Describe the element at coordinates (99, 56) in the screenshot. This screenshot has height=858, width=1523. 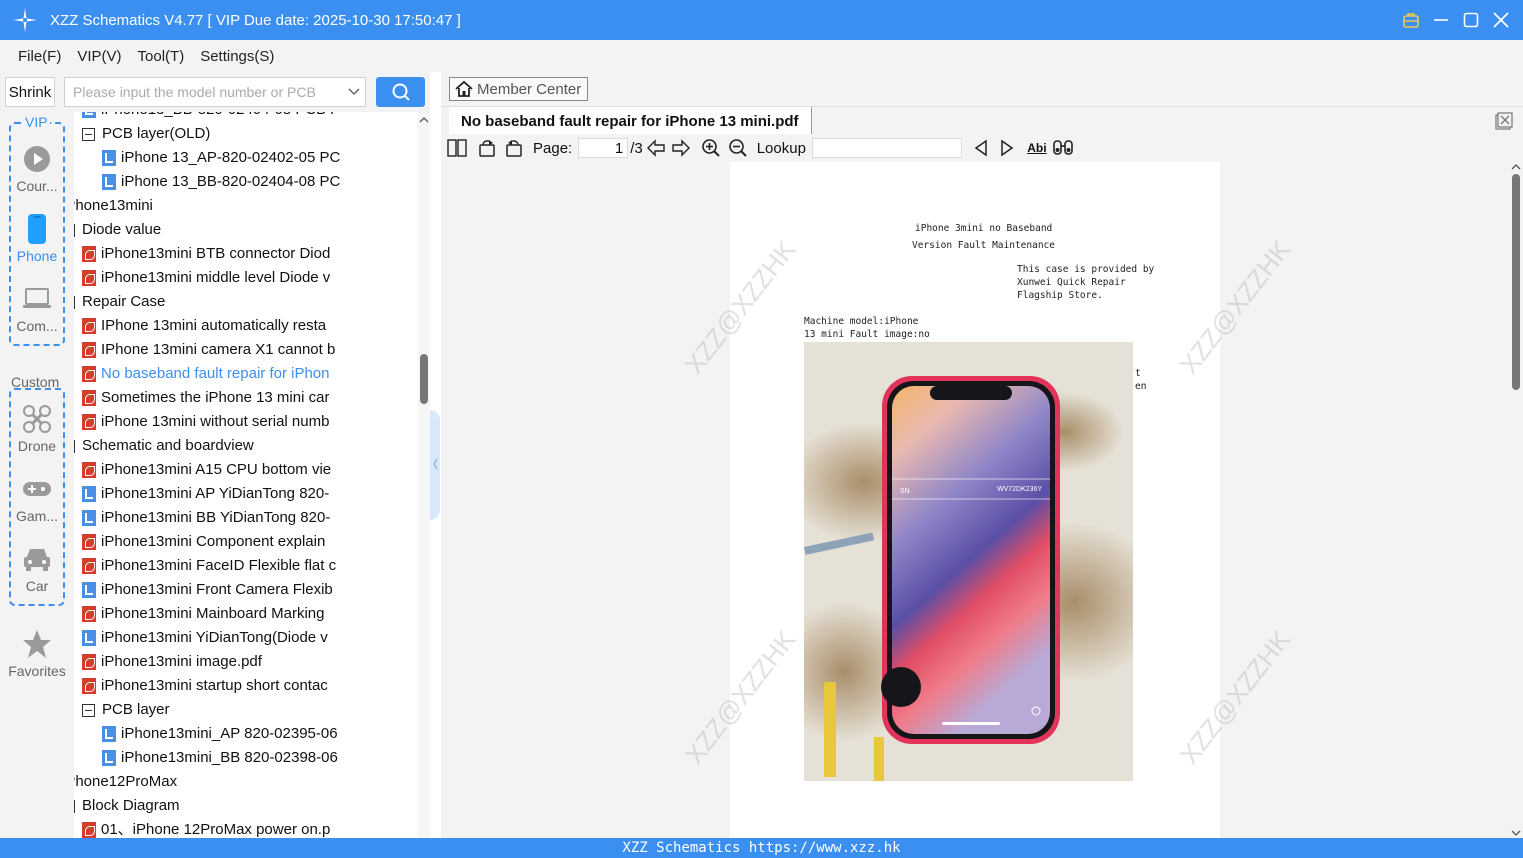
I see `menu-vip: VIP(V)` at that location.